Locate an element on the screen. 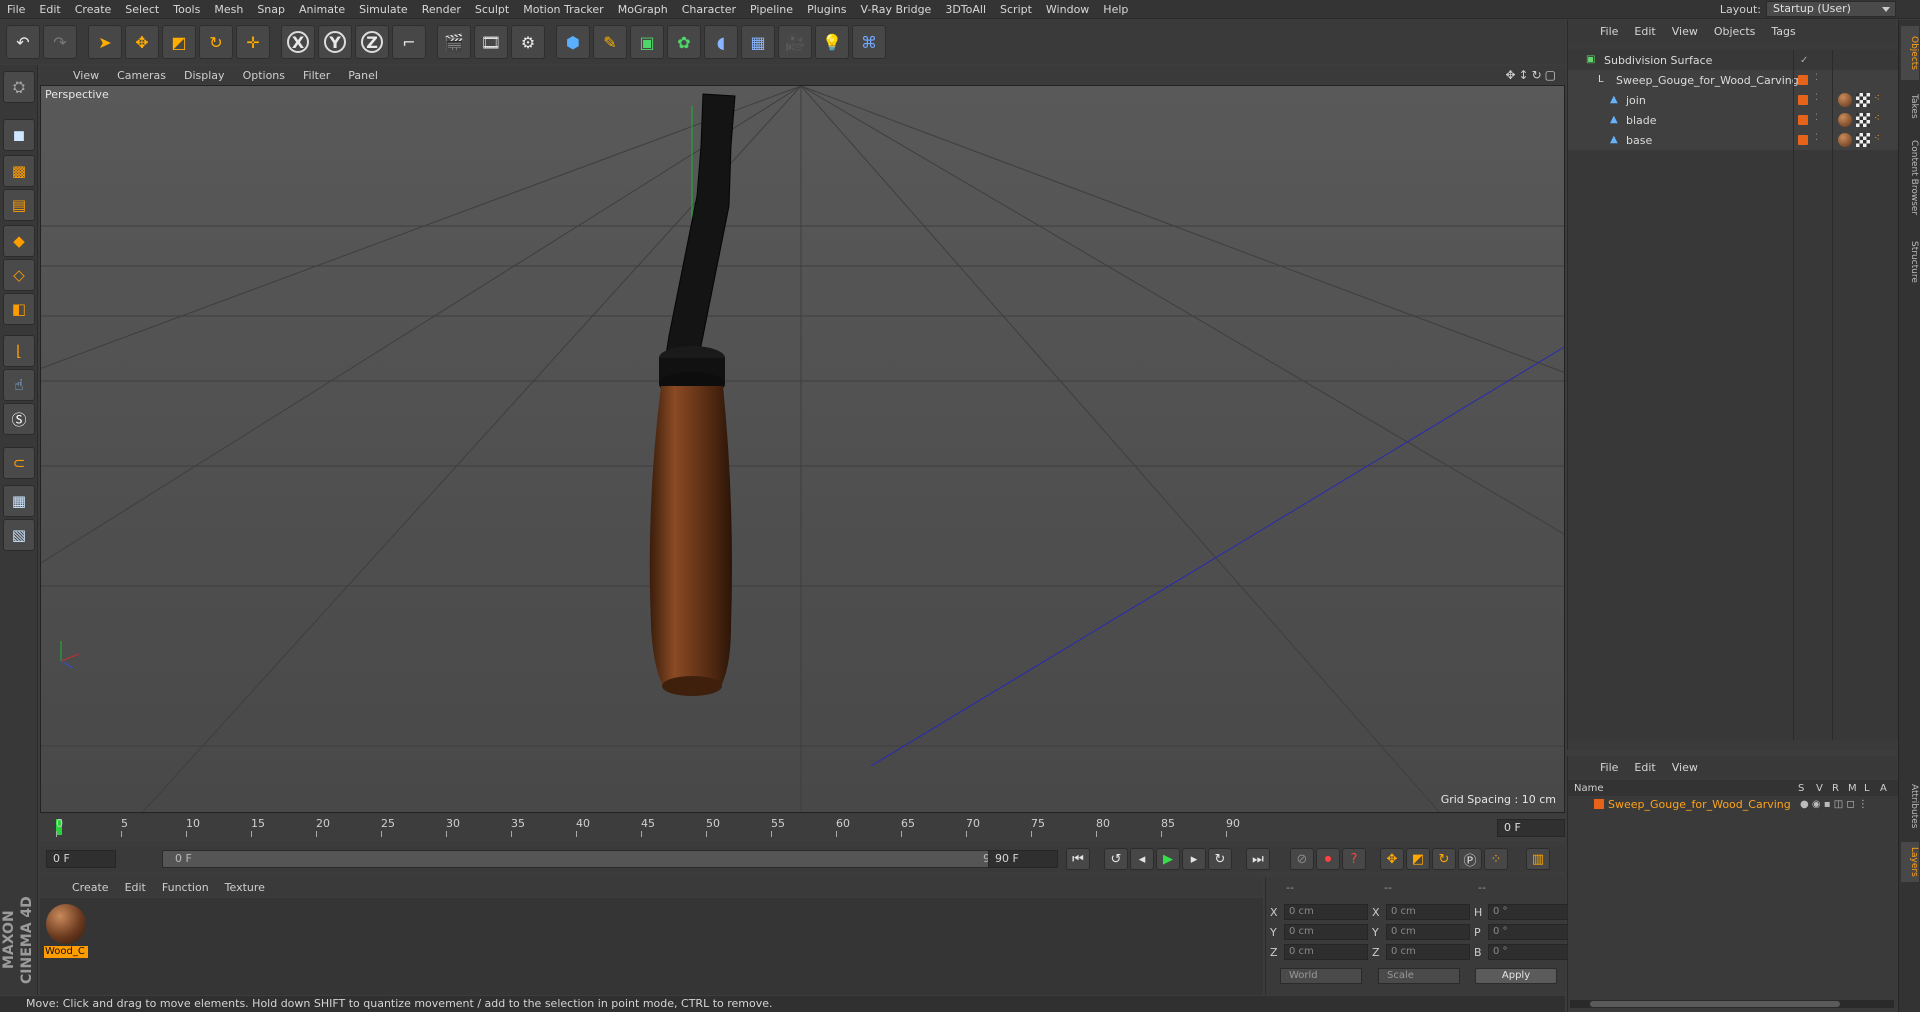 Image resolution: width=1920 pixels, height=1012 pixels. obj-menu-file: File is located at coordinates (1609, 31).